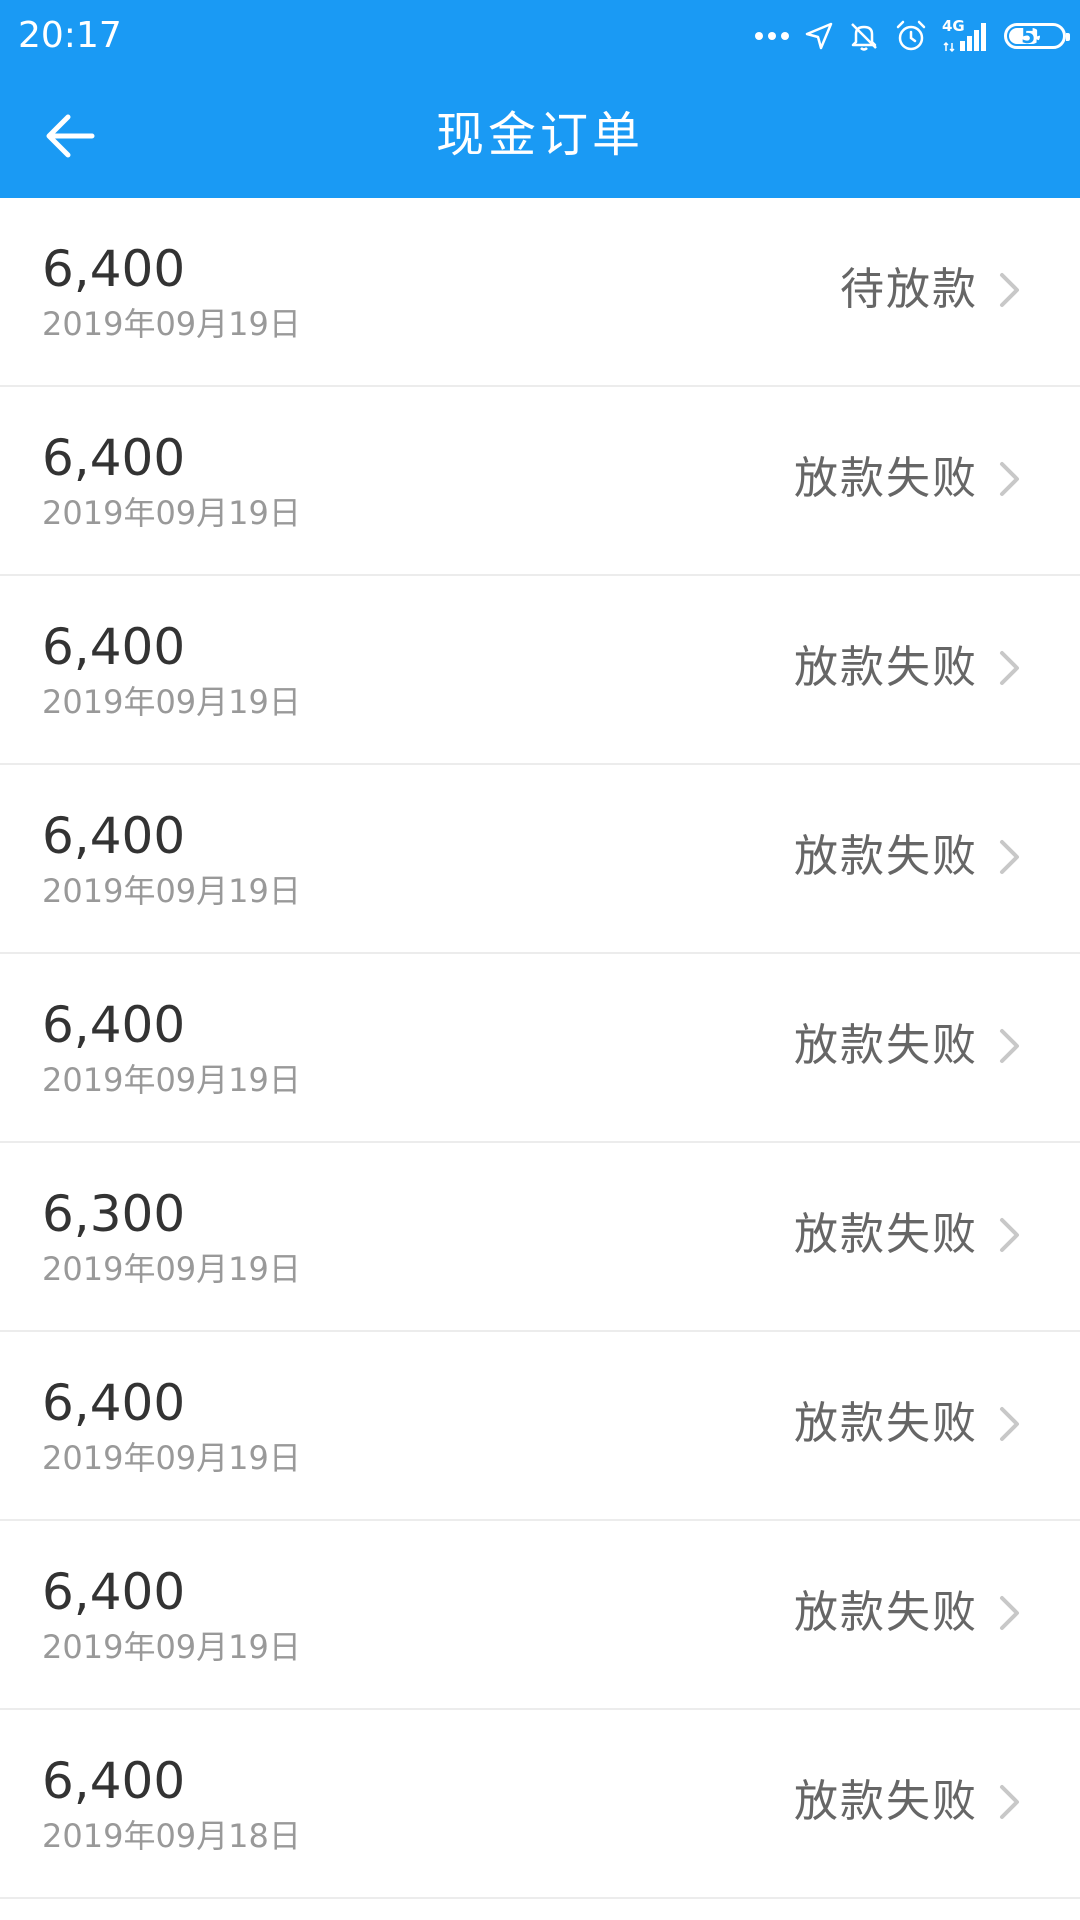  Describe the element at coordinates (772, 36) in the screenshot. I see `more-dots-icon` at that location.